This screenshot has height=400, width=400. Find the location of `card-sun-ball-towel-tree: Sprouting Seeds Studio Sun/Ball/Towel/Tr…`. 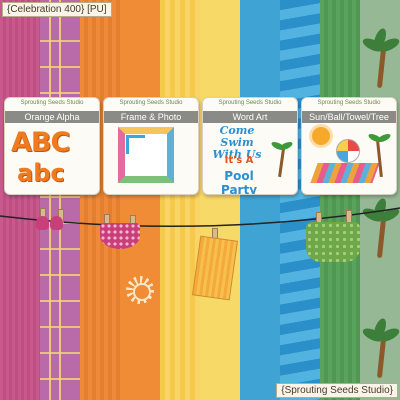

card-sun-ball-towel-tree: Sprouting Seeds Studio Sun/Ball/Towel/Tr… is located at coordinates (349, 146).